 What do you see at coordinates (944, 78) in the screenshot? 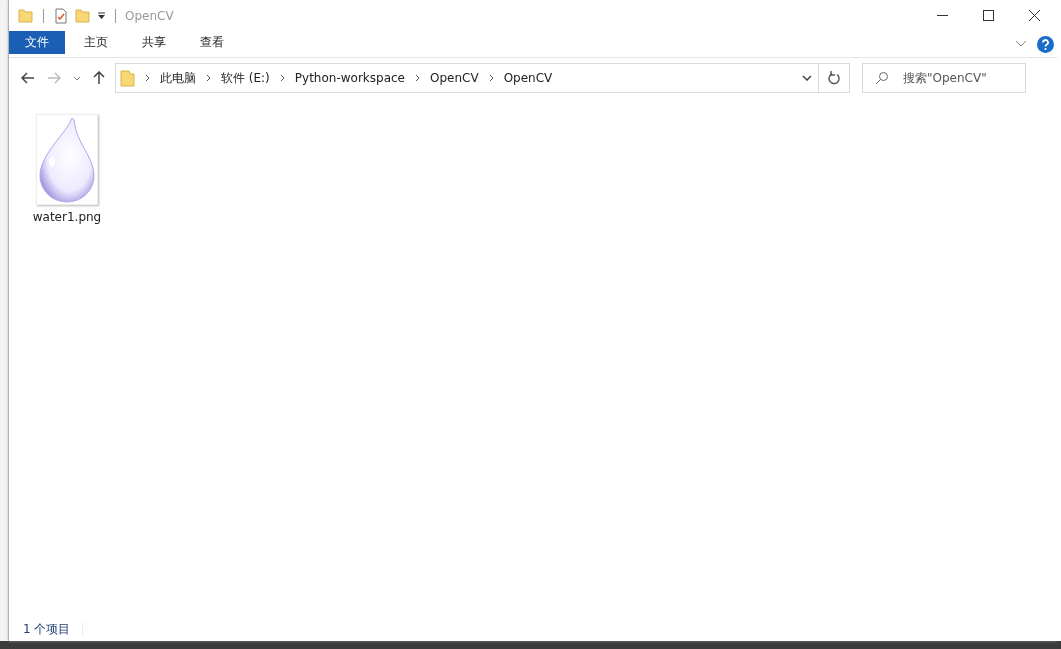
I see `search-field: 搜索"OpenCV"` at bounding box center [944, 78].